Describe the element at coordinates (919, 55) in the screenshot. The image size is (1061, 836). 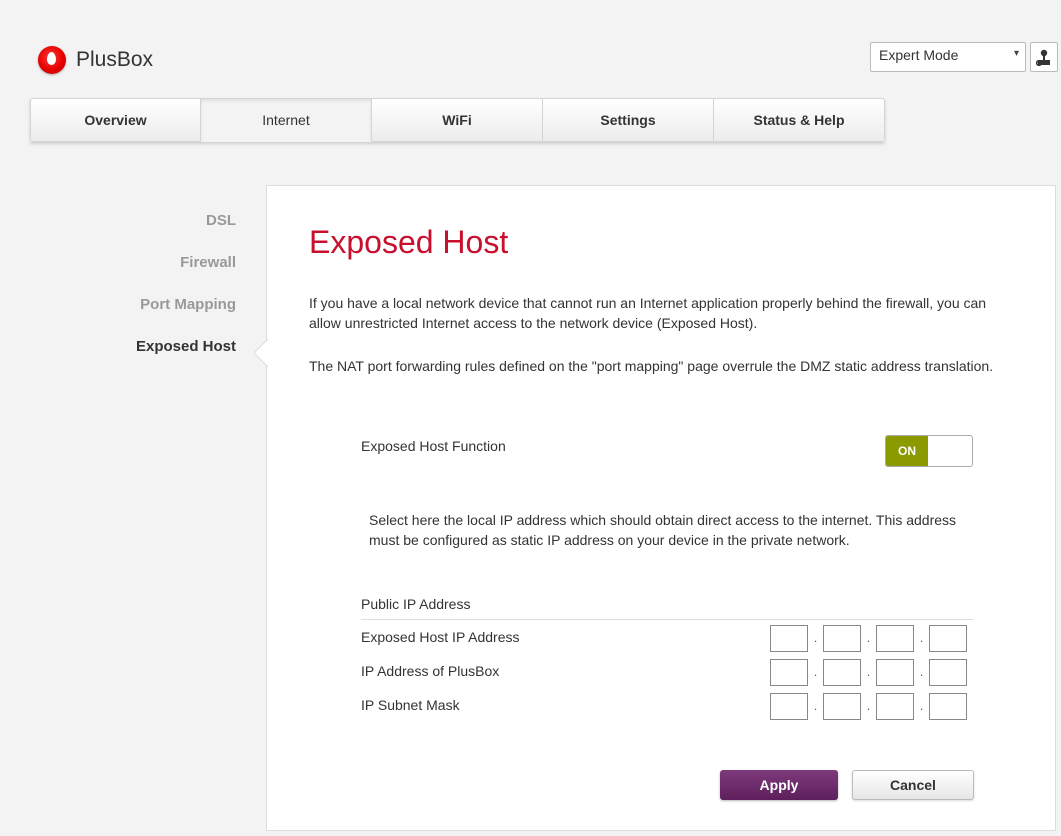
I see `mode-select-value: Expert Mode` at that location.